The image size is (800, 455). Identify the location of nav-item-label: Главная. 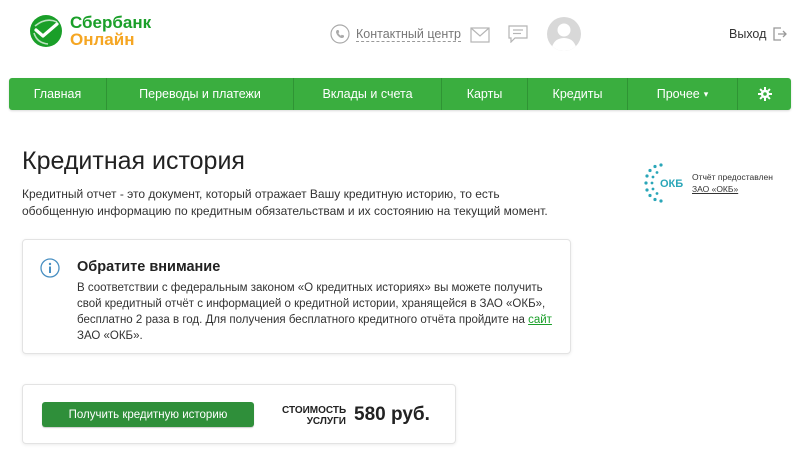
(57, 94).